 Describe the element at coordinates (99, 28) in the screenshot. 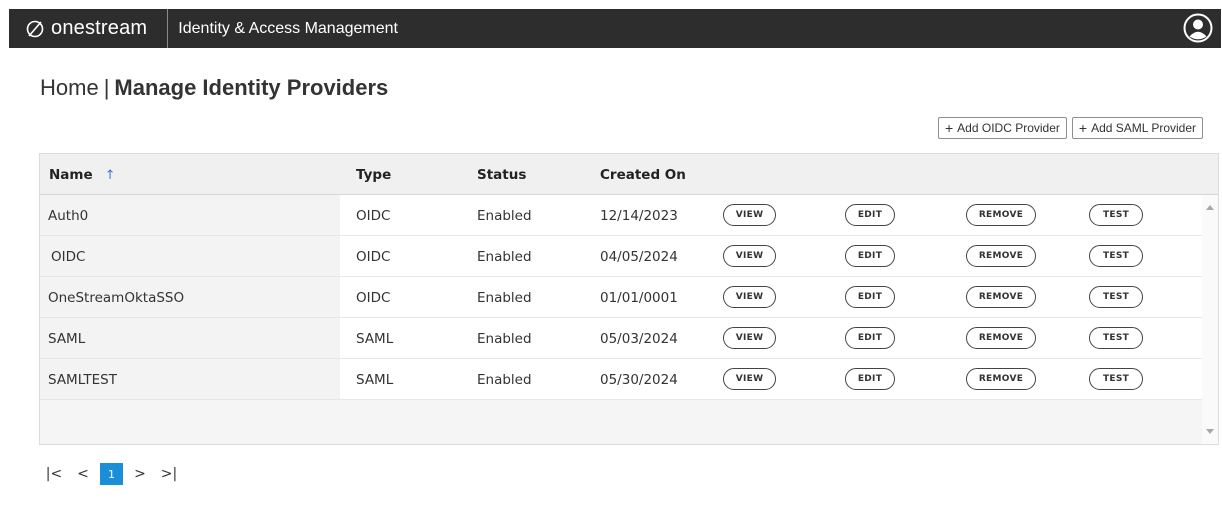

I see `logo-text: onestream` at that location.